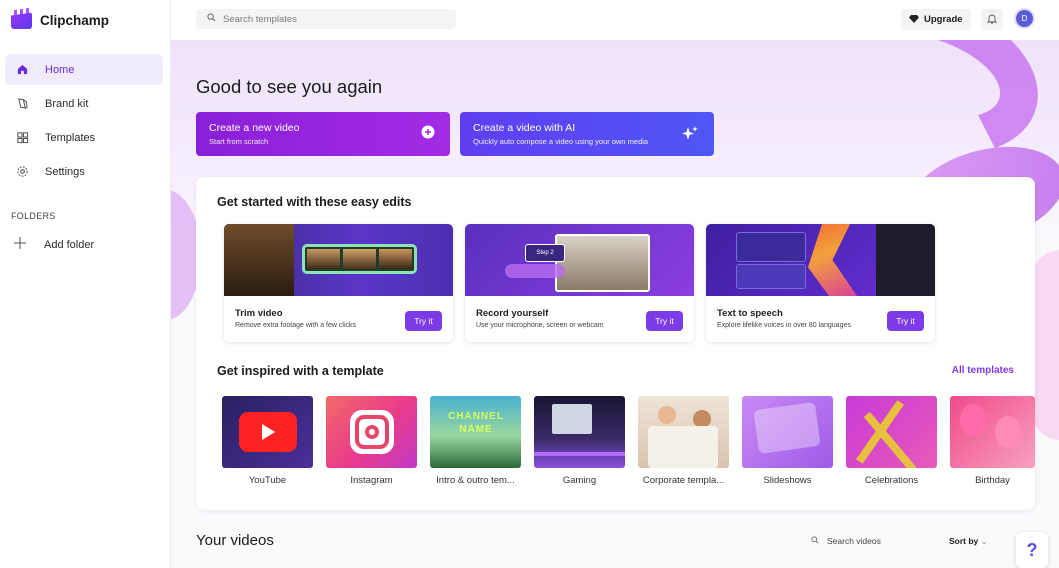 The height and width of the screenshot is (568, 1059). What do you see at coordinates (854, 541) in the screenshot?
I see `search-videos-placeholder: Search videos` at bounding box center [854, 541].